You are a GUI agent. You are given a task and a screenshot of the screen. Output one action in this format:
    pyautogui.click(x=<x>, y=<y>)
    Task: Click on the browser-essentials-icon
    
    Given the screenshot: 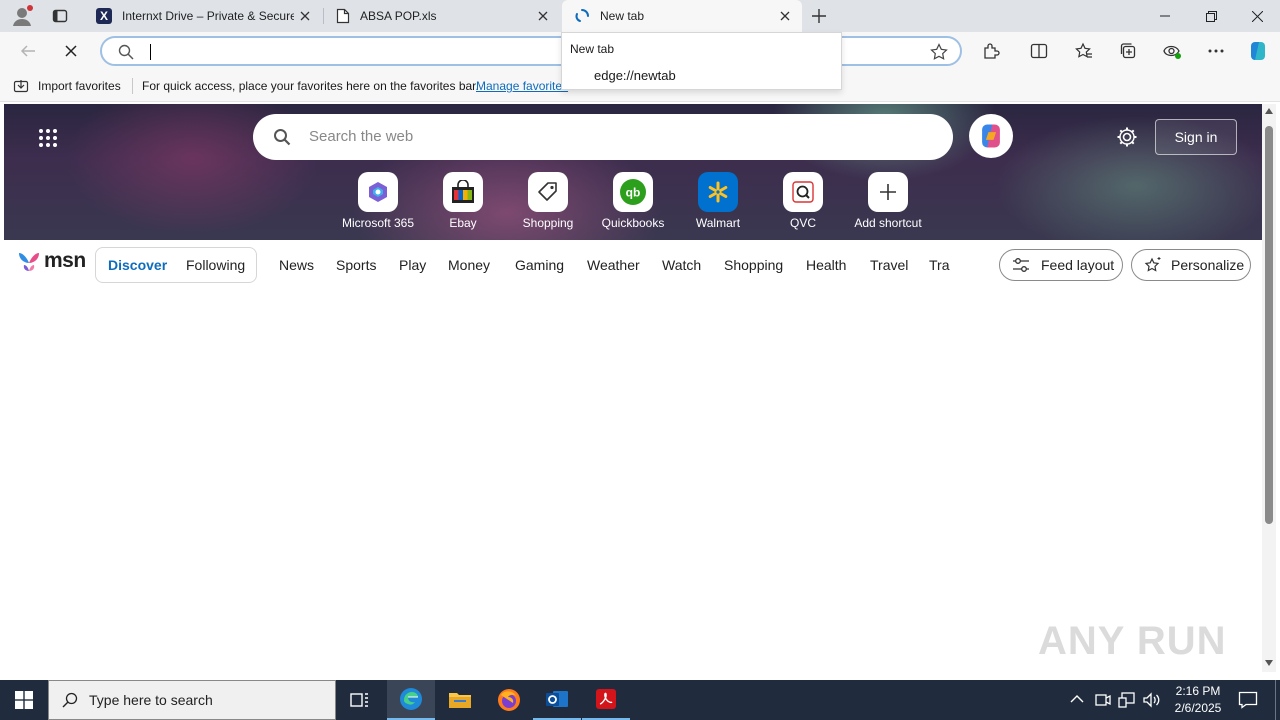 What is the action you would take?
    pyautogui.click(x=1172, y=51)
    